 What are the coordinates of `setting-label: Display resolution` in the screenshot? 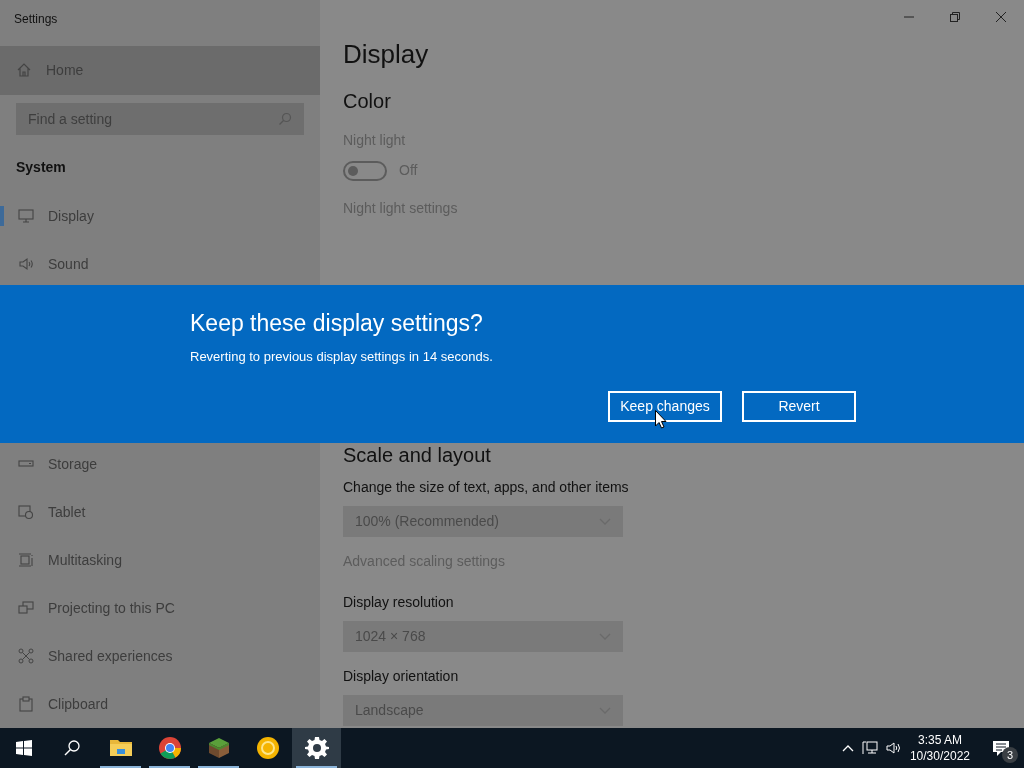 It's located at (399, 602).